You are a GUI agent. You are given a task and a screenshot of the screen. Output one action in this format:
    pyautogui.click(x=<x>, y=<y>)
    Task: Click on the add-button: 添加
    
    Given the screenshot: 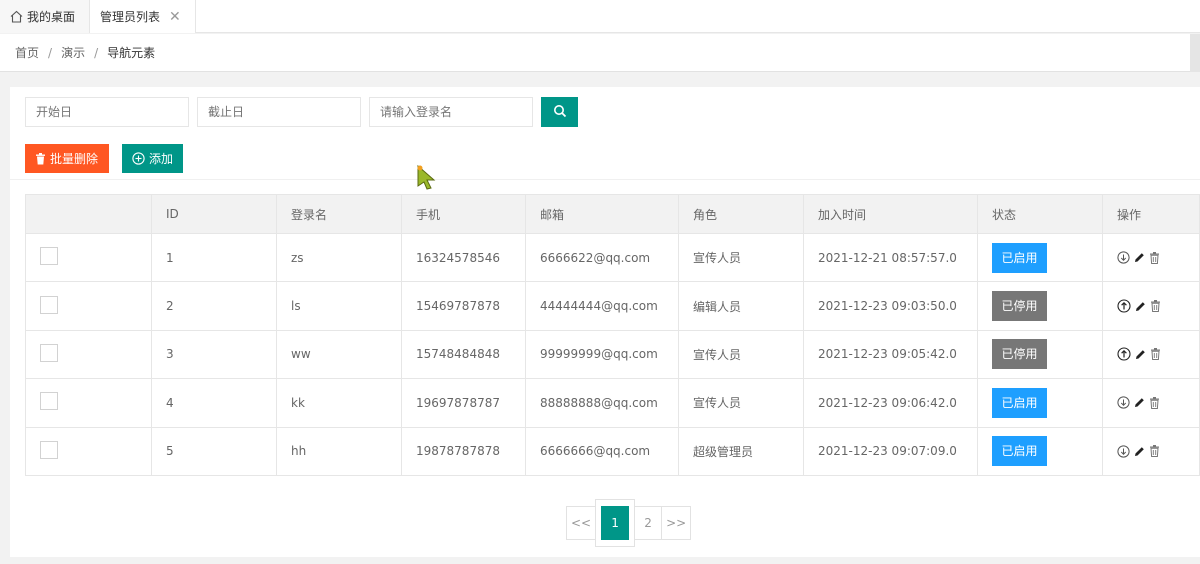 What is the action you would take?
    pyautogui.click(x=152, y=158)
    